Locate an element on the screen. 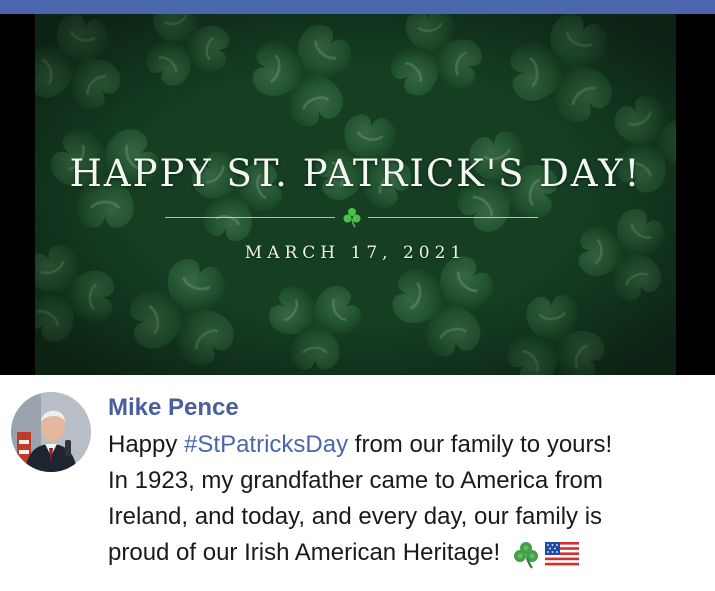  hashtag-link: #StPatricksDay is located at coordinates (266, 444).